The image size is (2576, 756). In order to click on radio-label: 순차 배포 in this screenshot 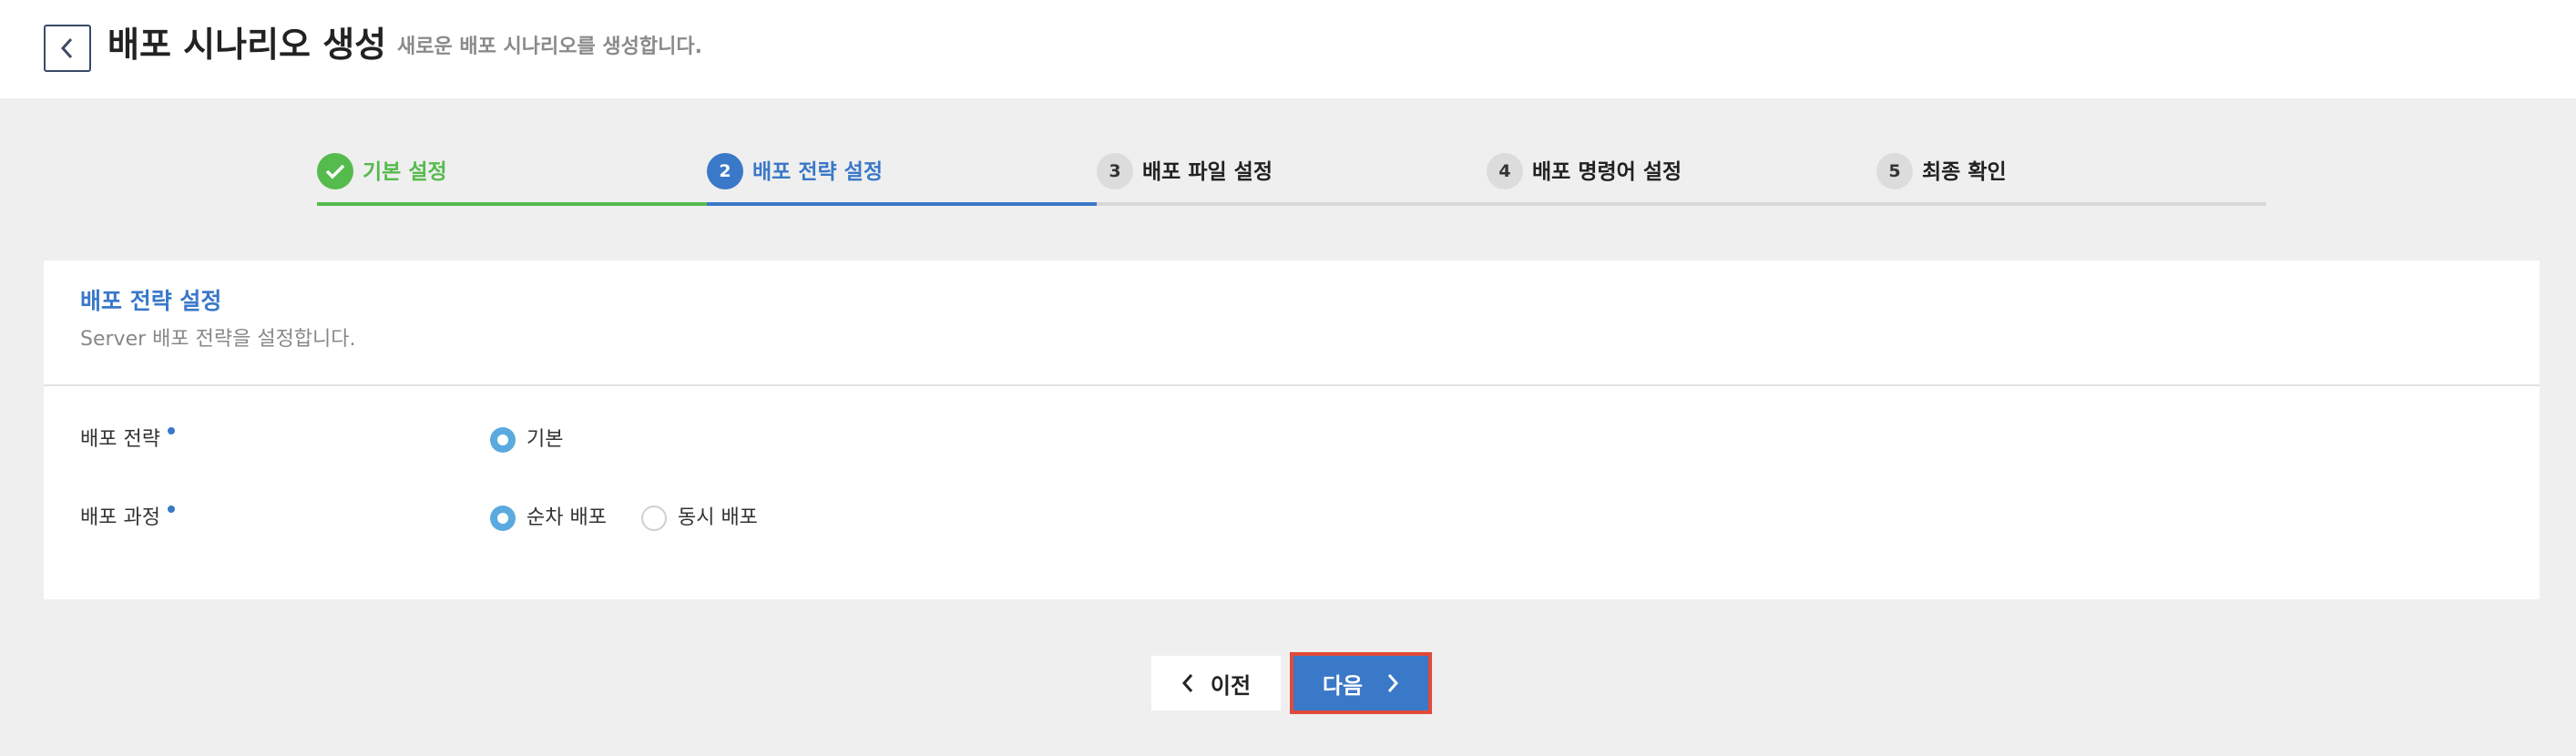, I will do `click(566, 517)`.